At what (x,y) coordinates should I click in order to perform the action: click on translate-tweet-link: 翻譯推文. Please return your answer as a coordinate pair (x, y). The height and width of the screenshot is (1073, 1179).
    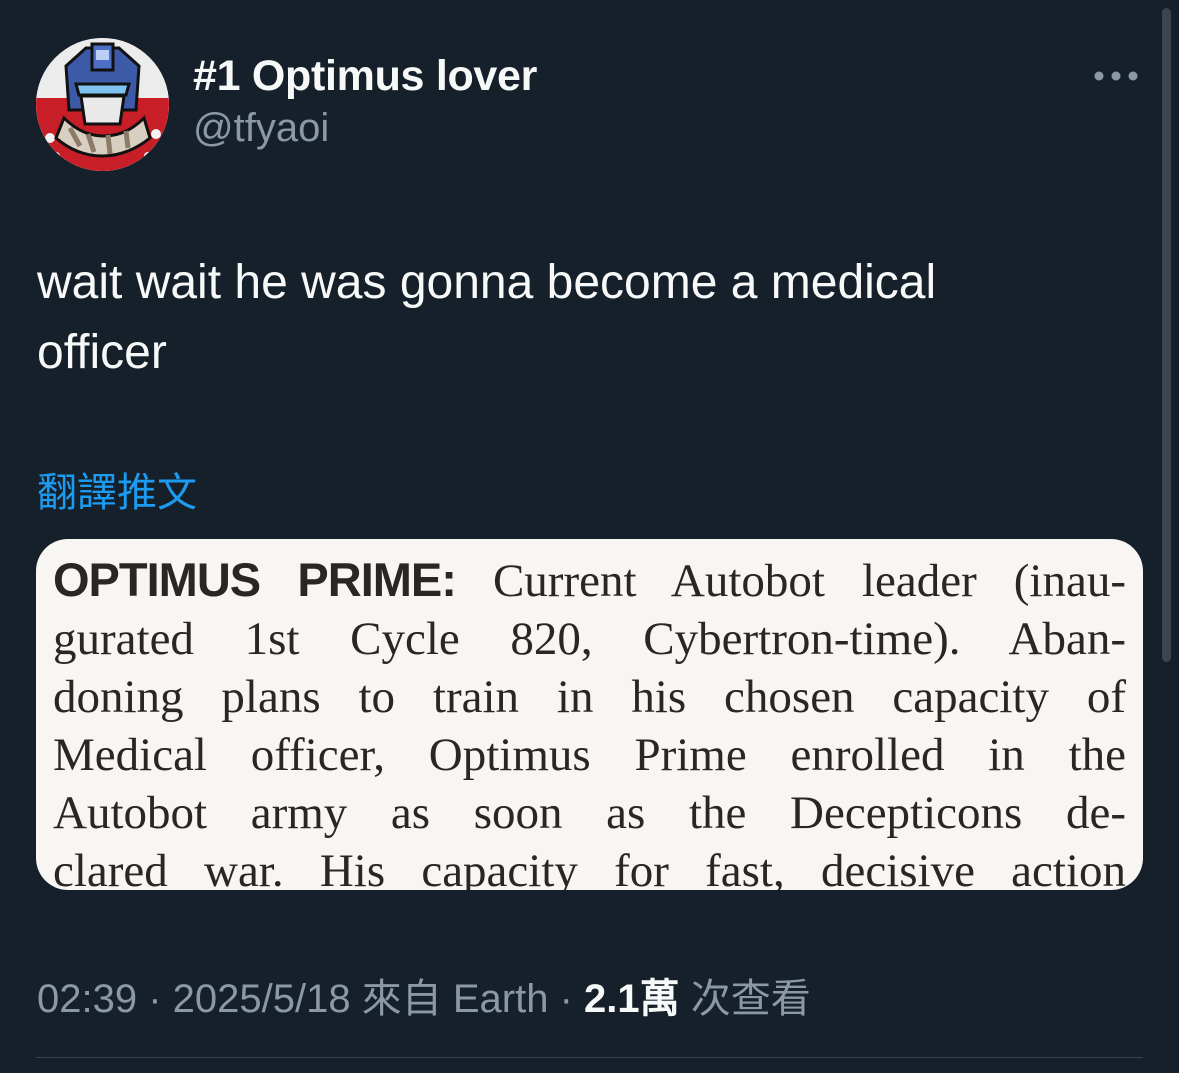
    Looking at the image, I should click on (117, 489).